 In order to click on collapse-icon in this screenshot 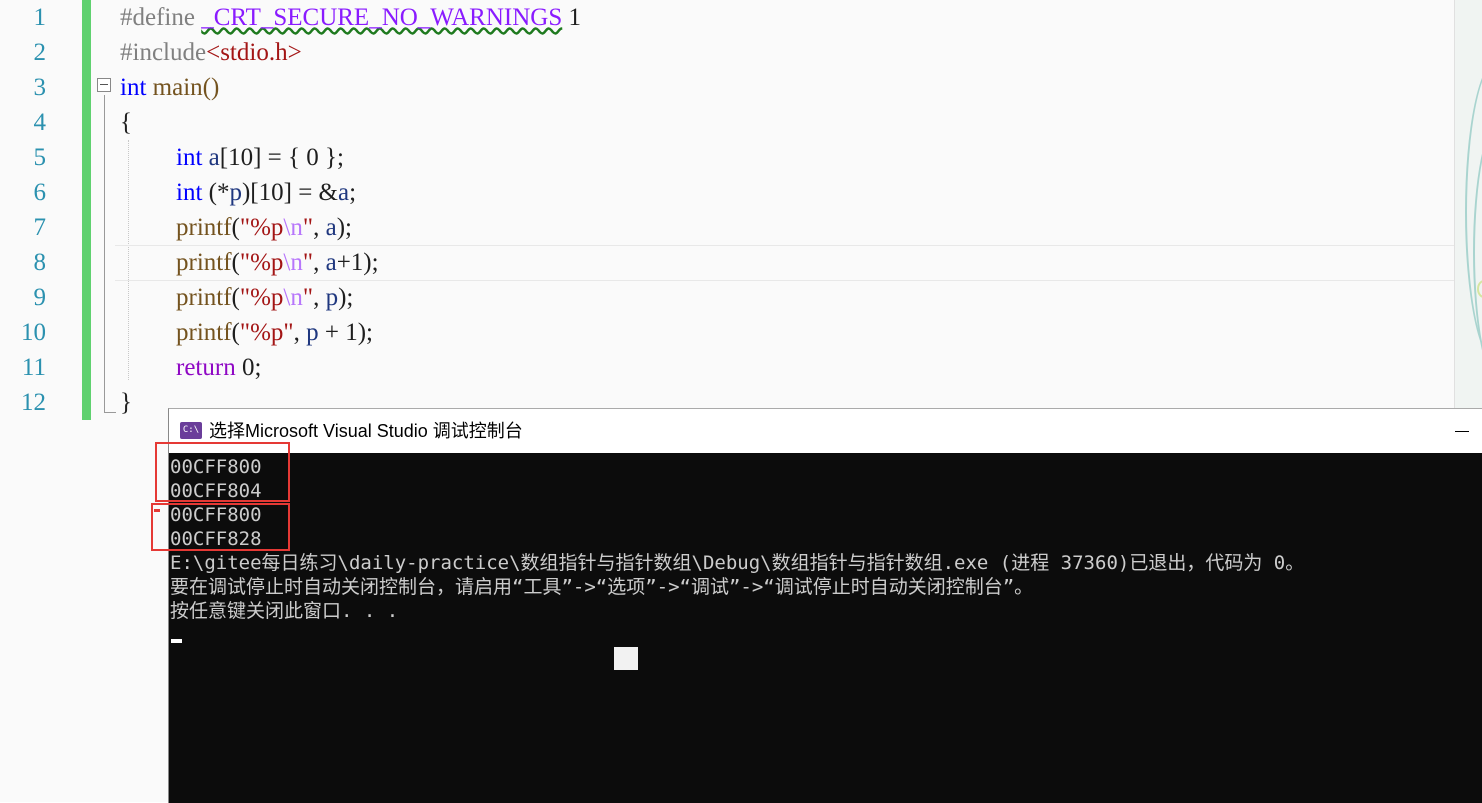, I will do `click(104, 85)`.